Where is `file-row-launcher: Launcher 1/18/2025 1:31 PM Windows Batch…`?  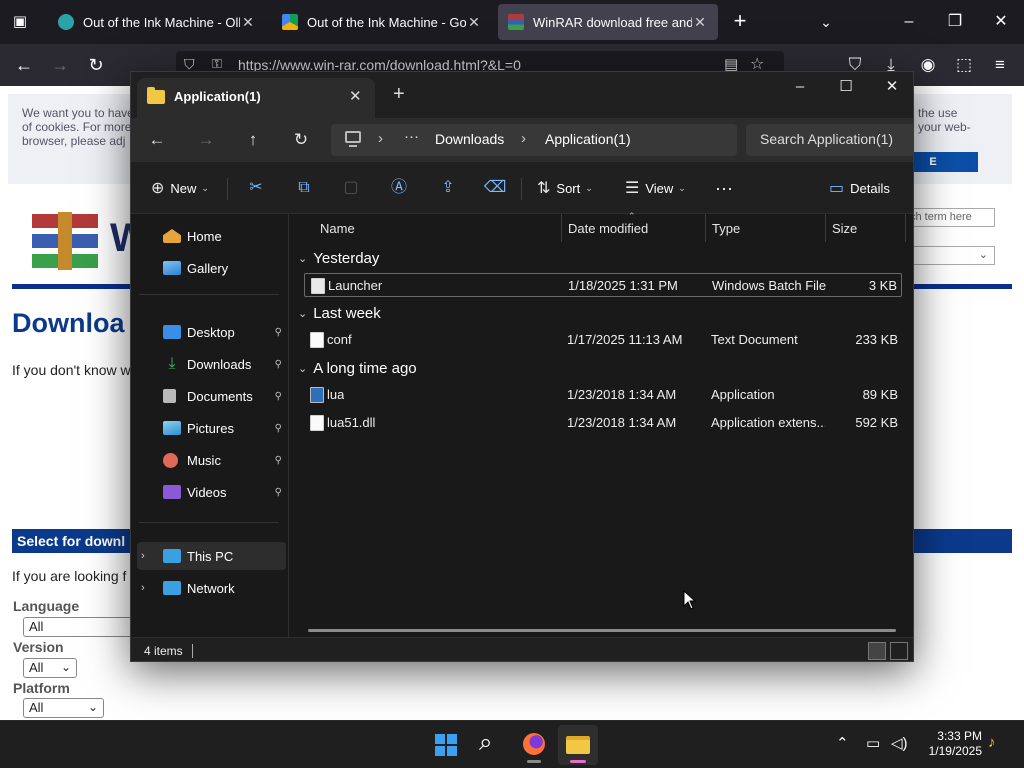 file-row-launcher: Launcher 1/18/2025 1:31 PM Windows Batch… is located at coordinates (603, 285).